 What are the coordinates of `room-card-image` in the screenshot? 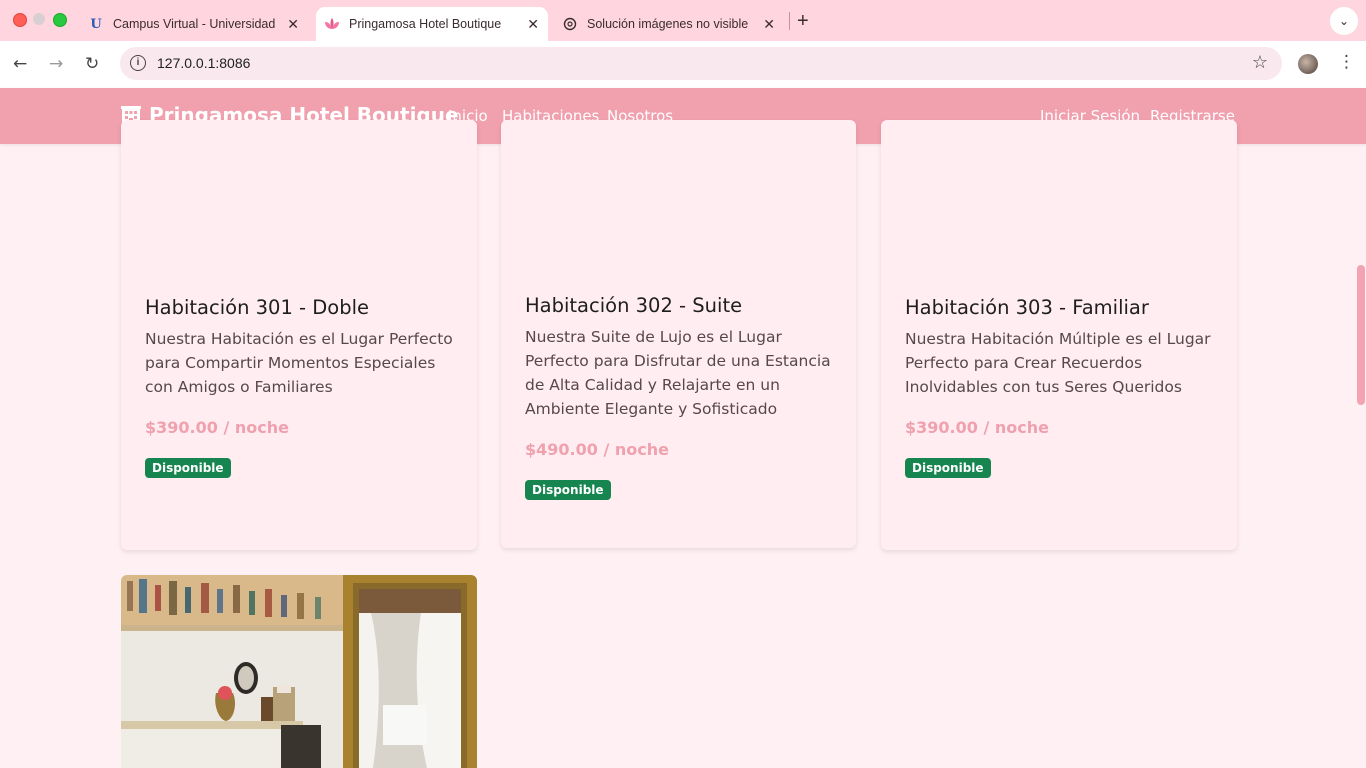 It's located at (299, 671).